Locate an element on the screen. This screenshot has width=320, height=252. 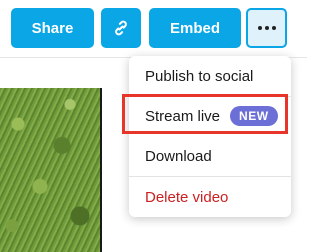
more-horizontal-icon is located at coordinates (266, 28).